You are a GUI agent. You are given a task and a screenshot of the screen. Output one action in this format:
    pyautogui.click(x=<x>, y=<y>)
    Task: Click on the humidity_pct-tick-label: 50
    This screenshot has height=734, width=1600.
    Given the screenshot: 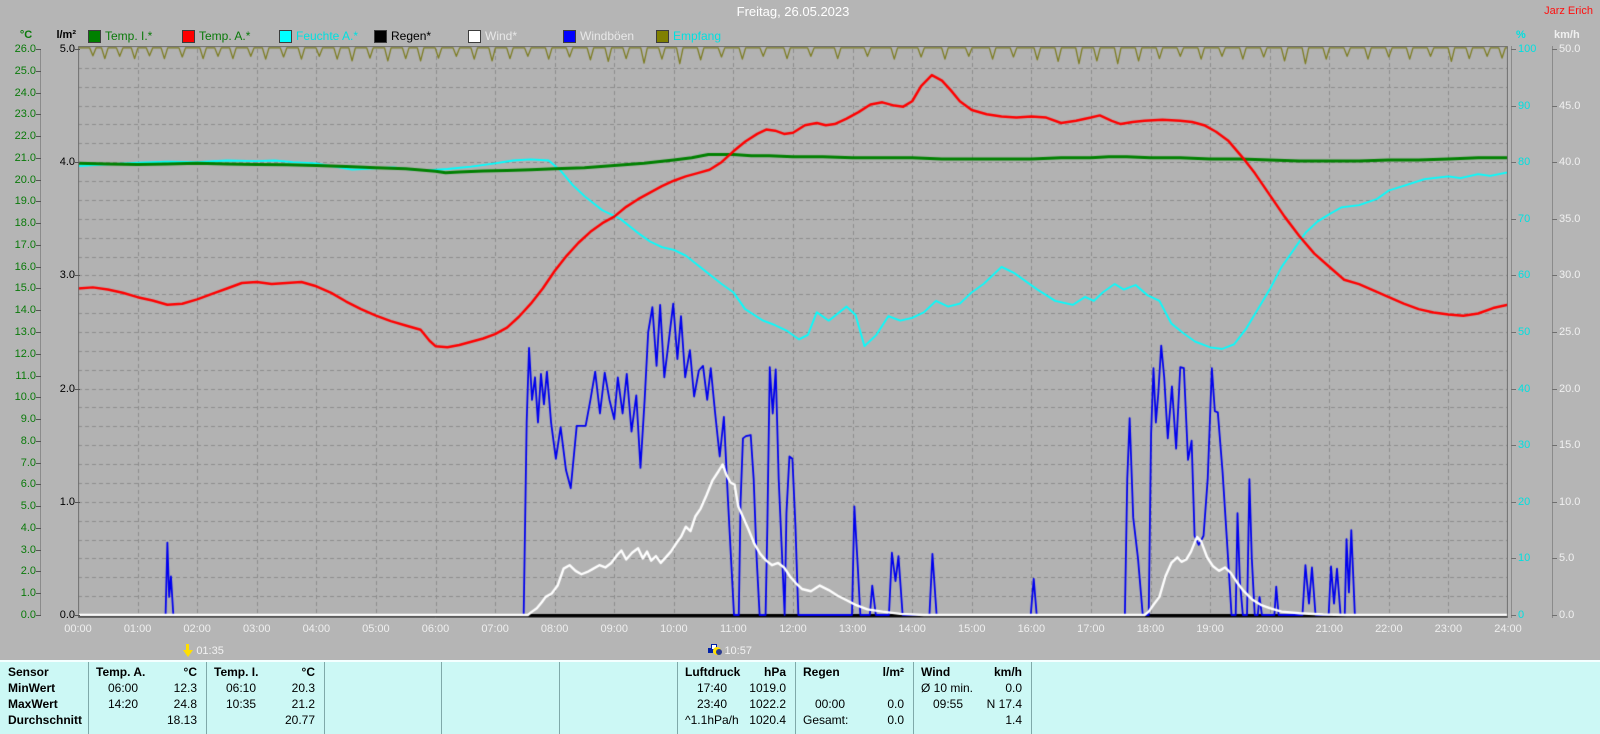 What is the action you would take?
    pyautogui.click(x=1524, y=332)
    